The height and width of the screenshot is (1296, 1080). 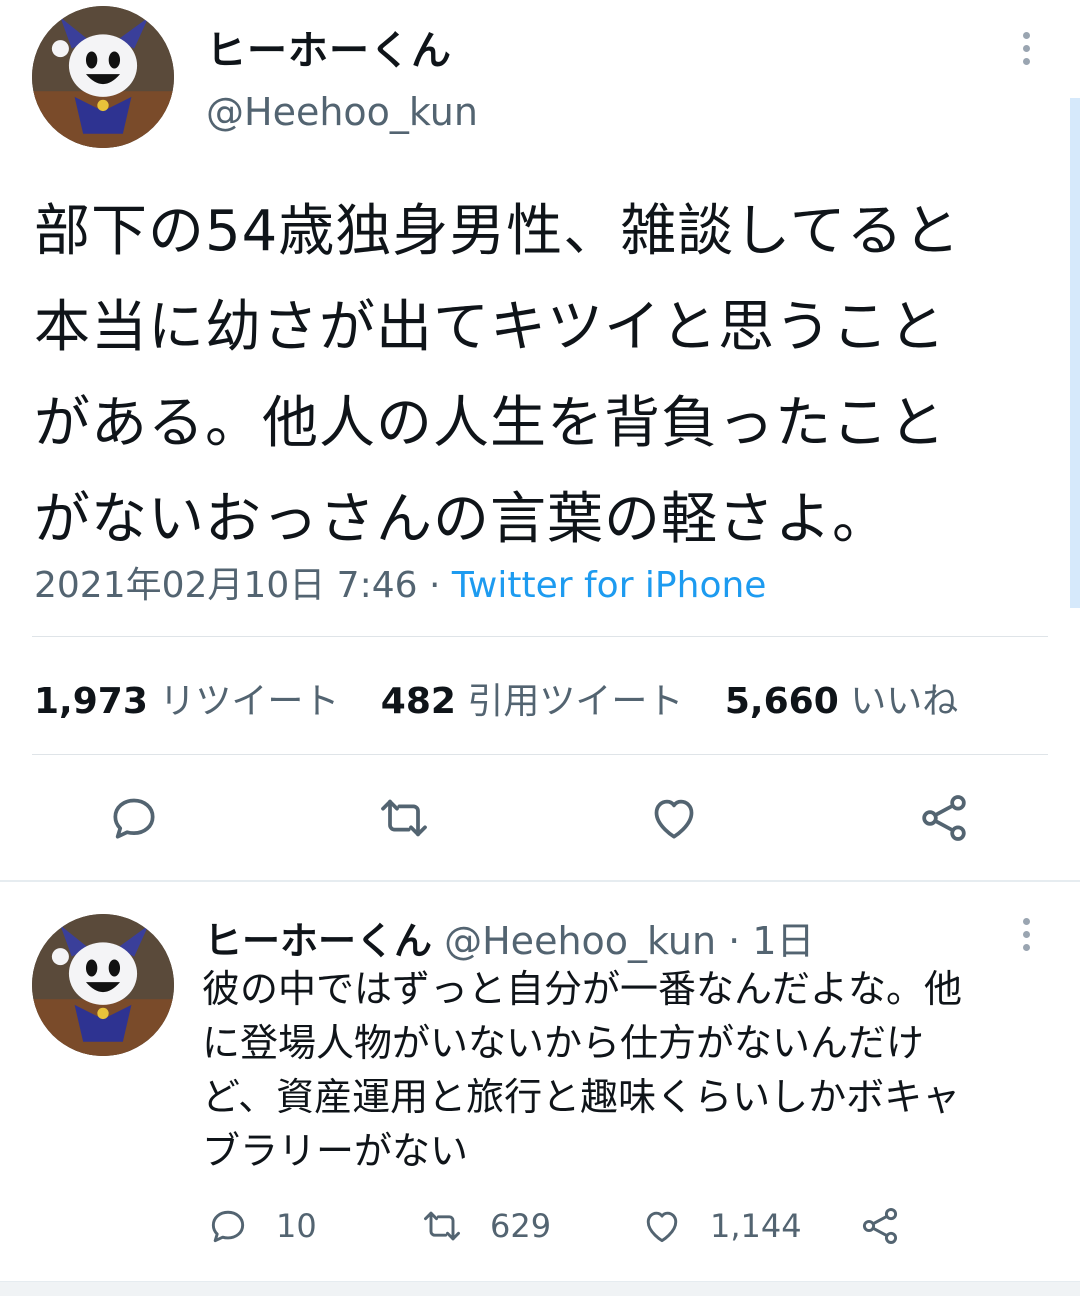 I want to click on tweet-meta: 2021年02月10日 7:46 · Twitter for iPhone, so click(x=400, y=582).